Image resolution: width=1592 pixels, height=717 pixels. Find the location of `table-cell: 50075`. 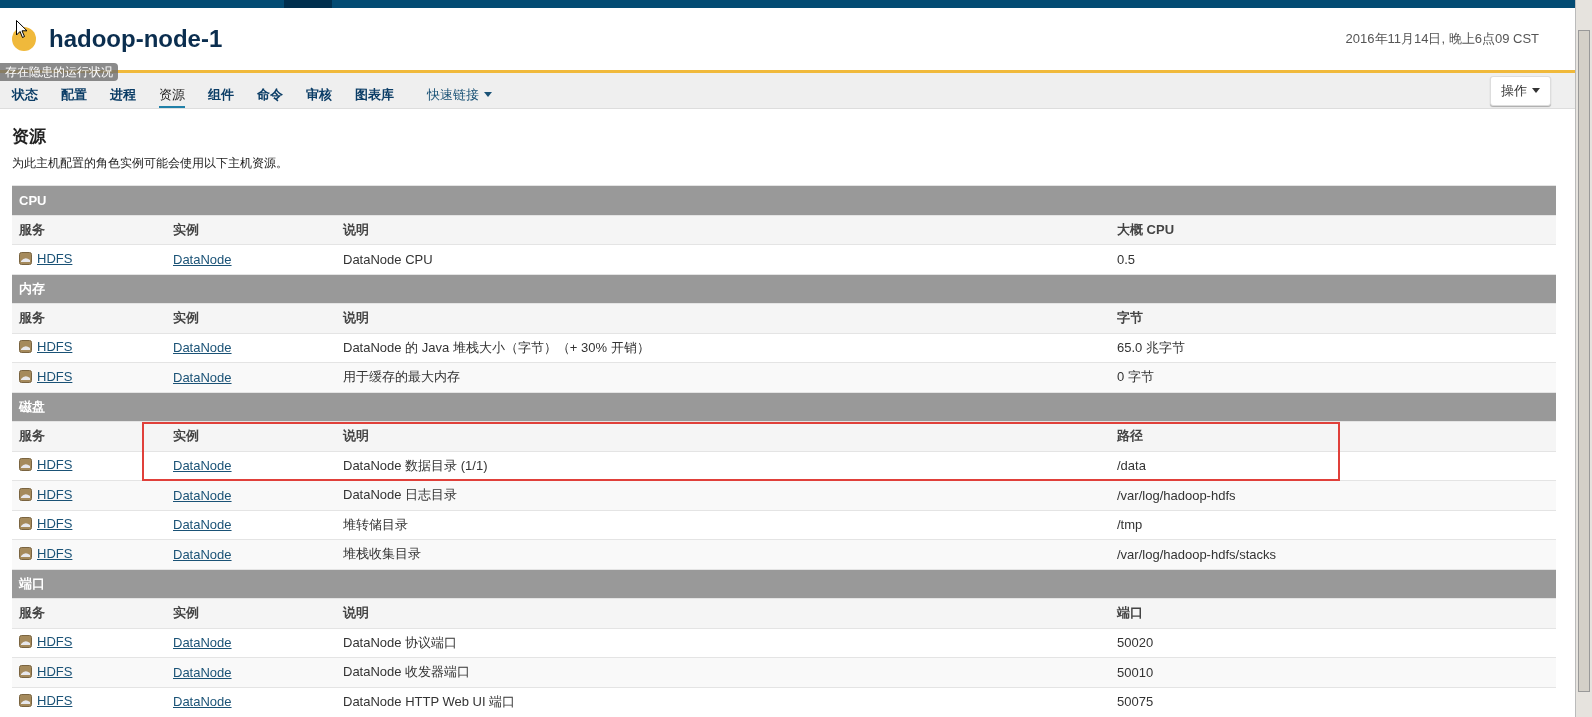

table-cell: 50075 is located at coordinates (1135, 702).